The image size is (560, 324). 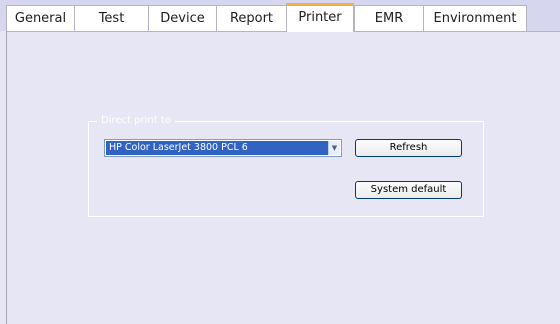 What do you see at coordinates (408, 190) in the screenshot?
I see `system-default-button: System default` at bounding box center [408, 190].